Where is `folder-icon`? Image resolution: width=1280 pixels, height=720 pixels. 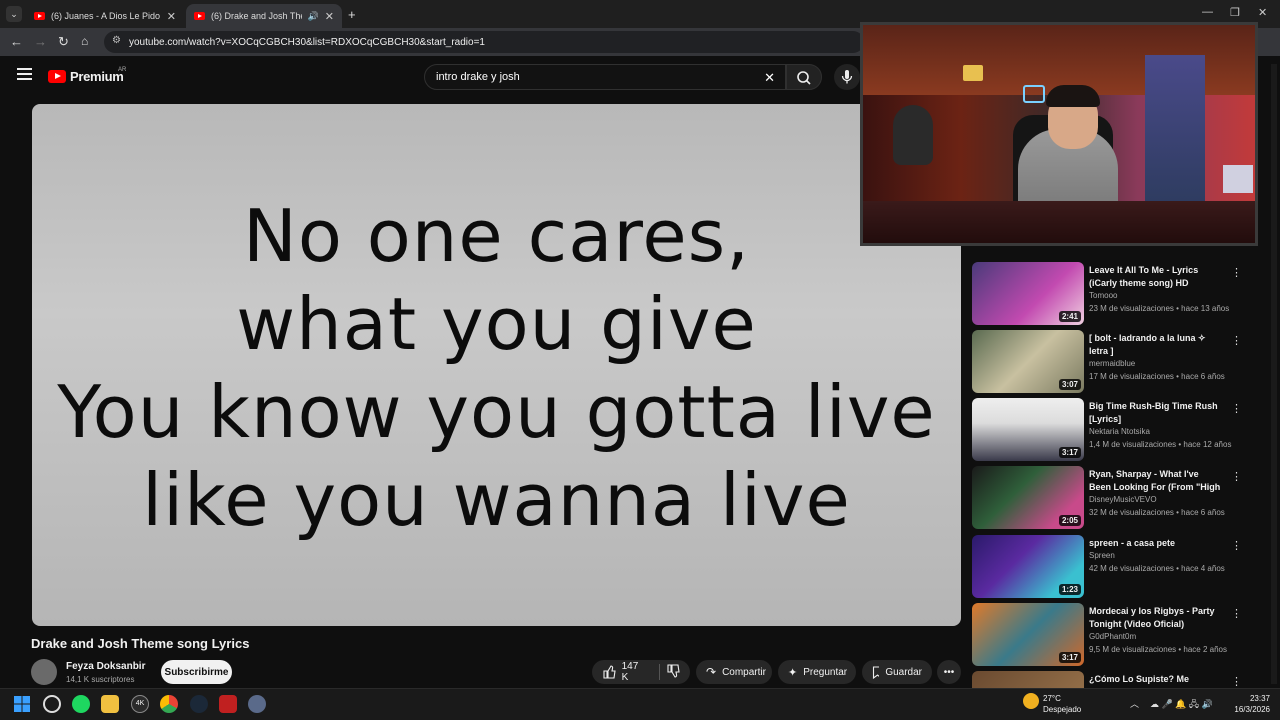
folder-icon is located at coordinates (110, 704).